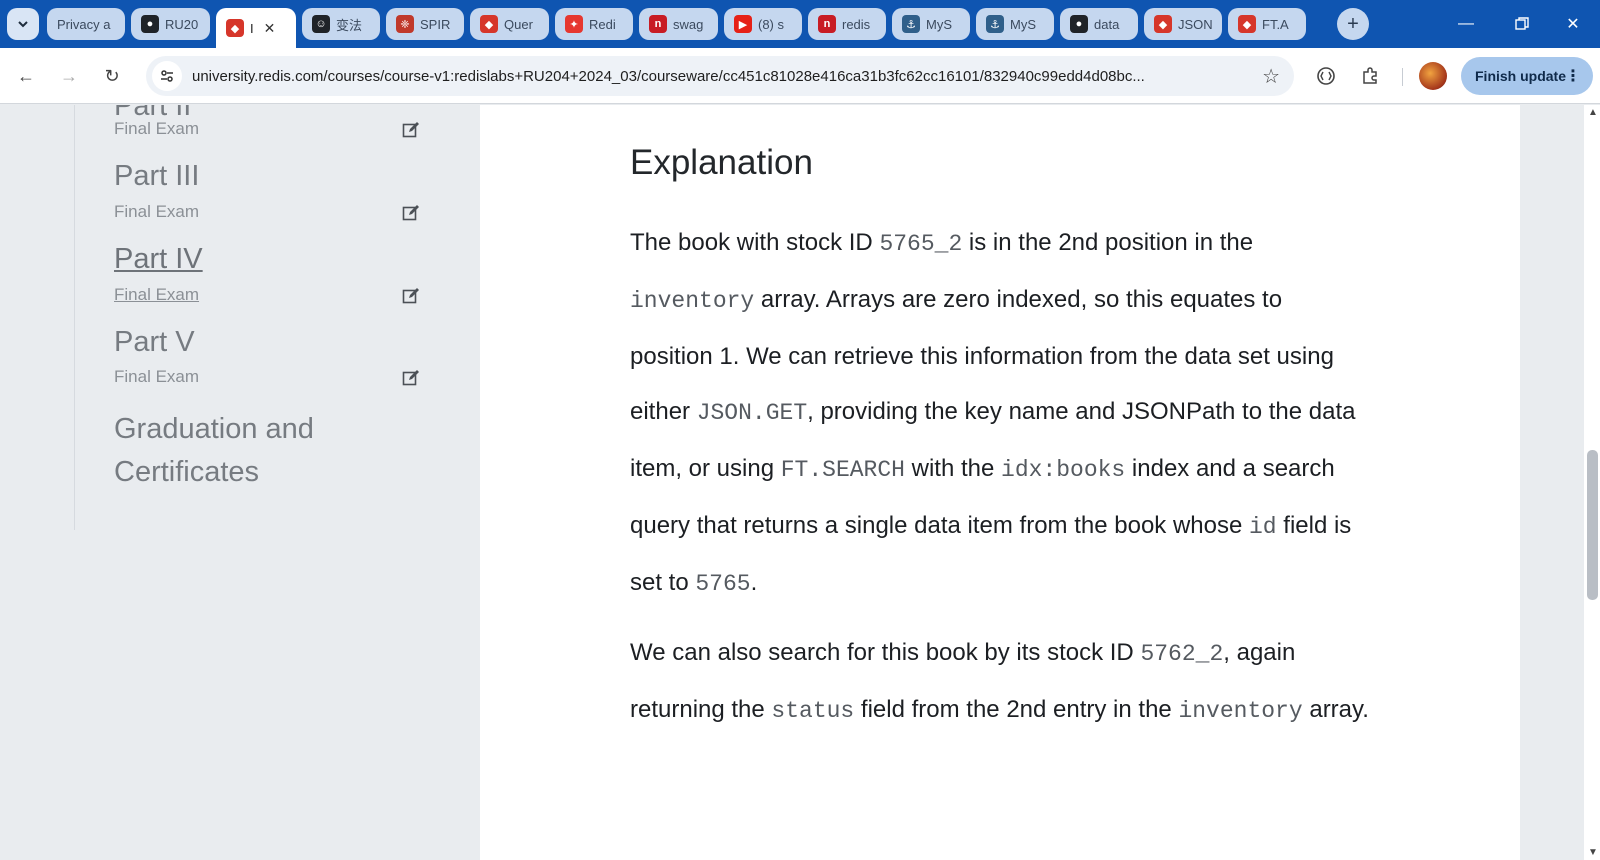  I want to click on browser-tab: ● RU20, so click(170, 24).